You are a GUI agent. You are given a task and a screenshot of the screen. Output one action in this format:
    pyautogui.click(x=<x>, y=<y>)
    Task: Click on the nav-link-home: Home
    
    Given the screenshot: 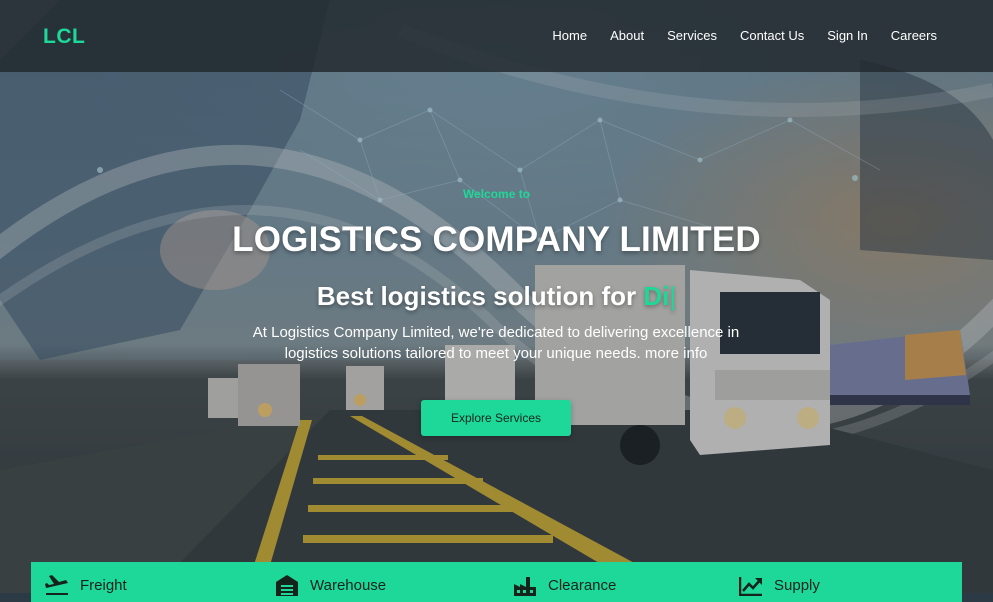 What is the action you would take?
    pyautogui.click(x=569, y=35)
    